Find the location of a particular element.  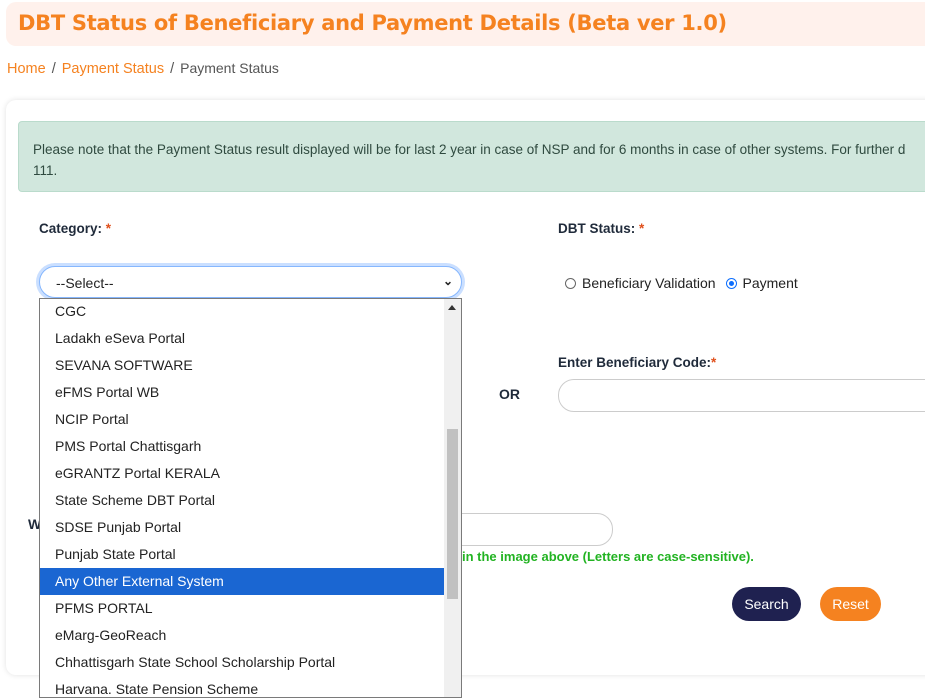

dbt-status-label: DBT Status: * is located at coordinates (601, 228).